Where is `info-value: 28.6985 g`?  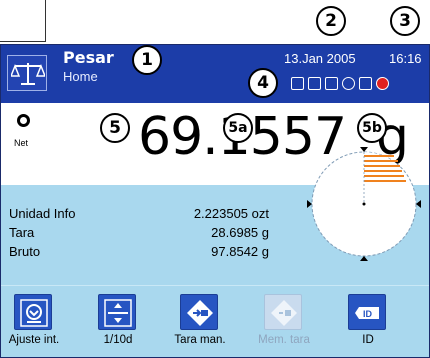 info-value: 28.6985 g is located at coordinates (240, 232).